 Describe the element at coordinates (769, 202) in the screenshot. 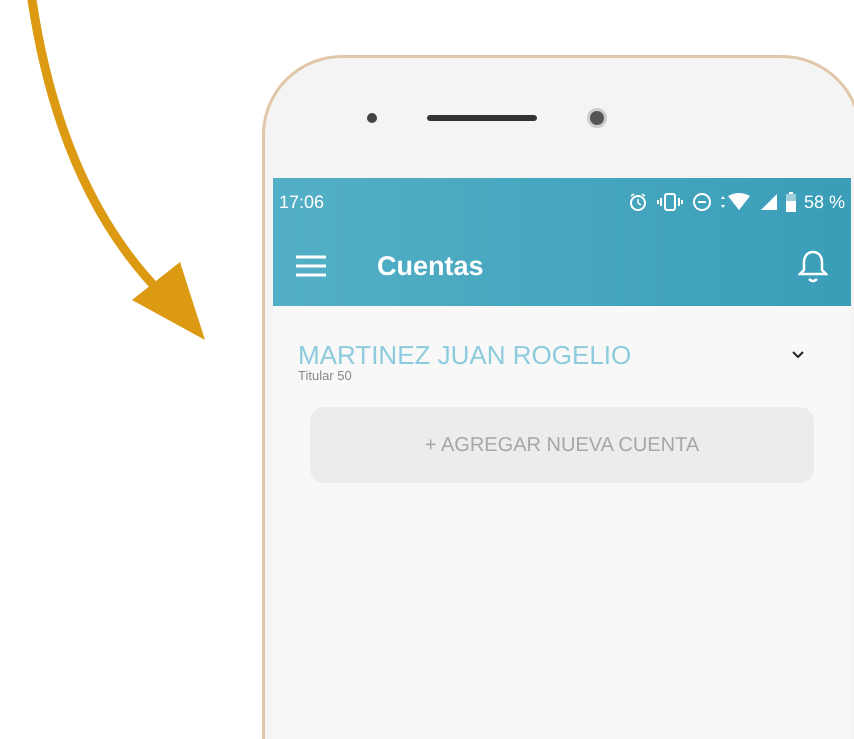

I see `signal-icon` at that location.